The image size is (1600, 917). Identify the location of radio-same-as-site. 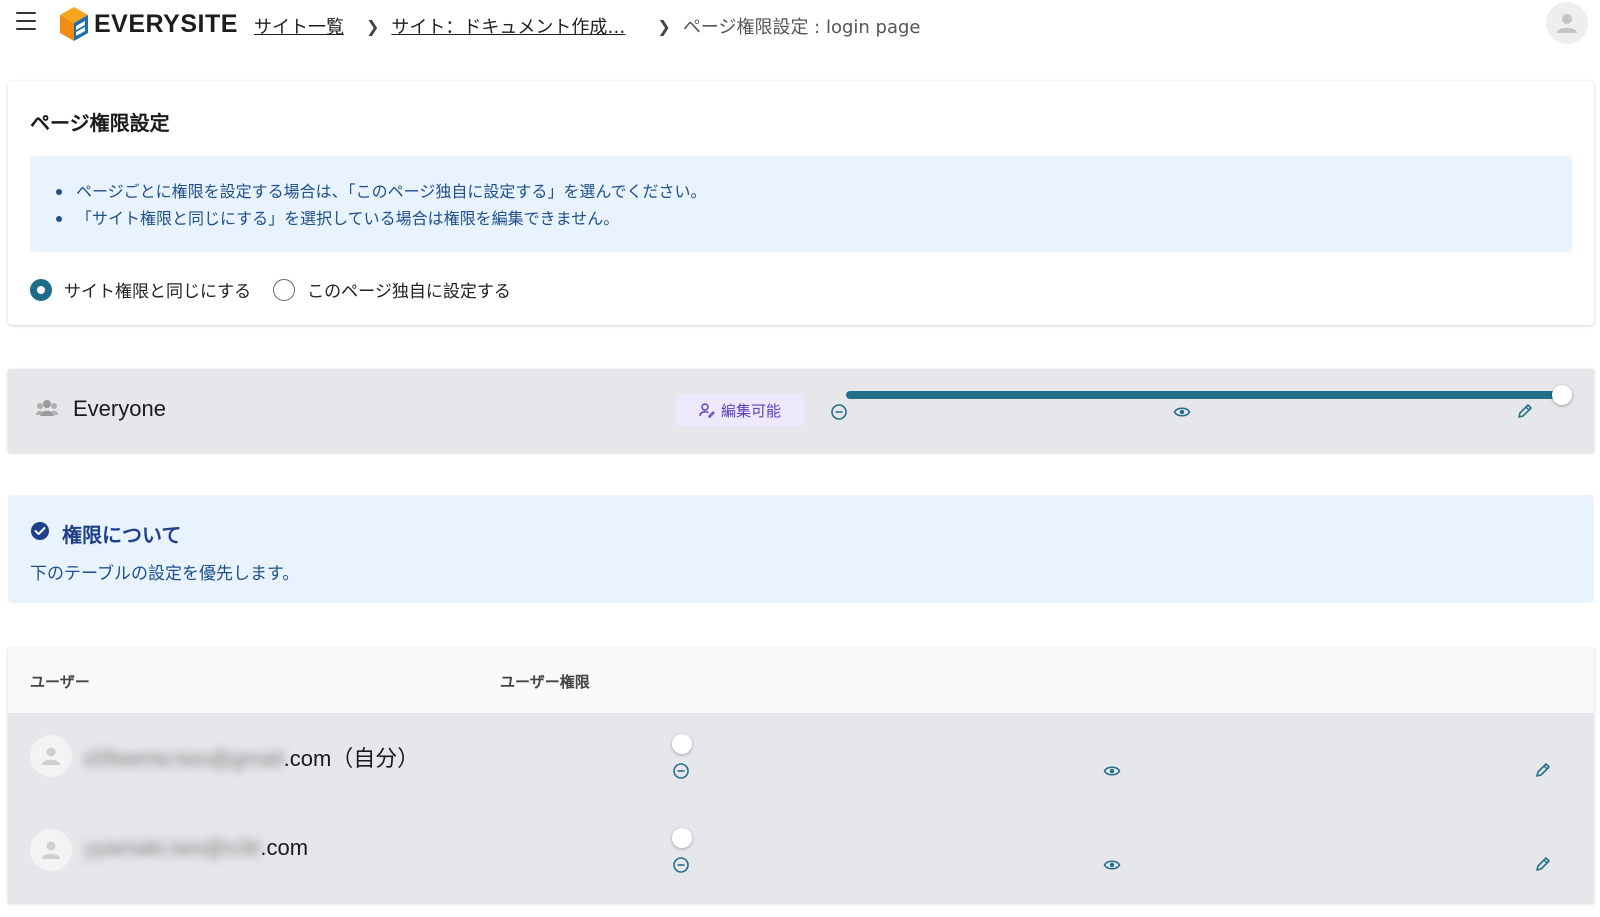
(41, 289).